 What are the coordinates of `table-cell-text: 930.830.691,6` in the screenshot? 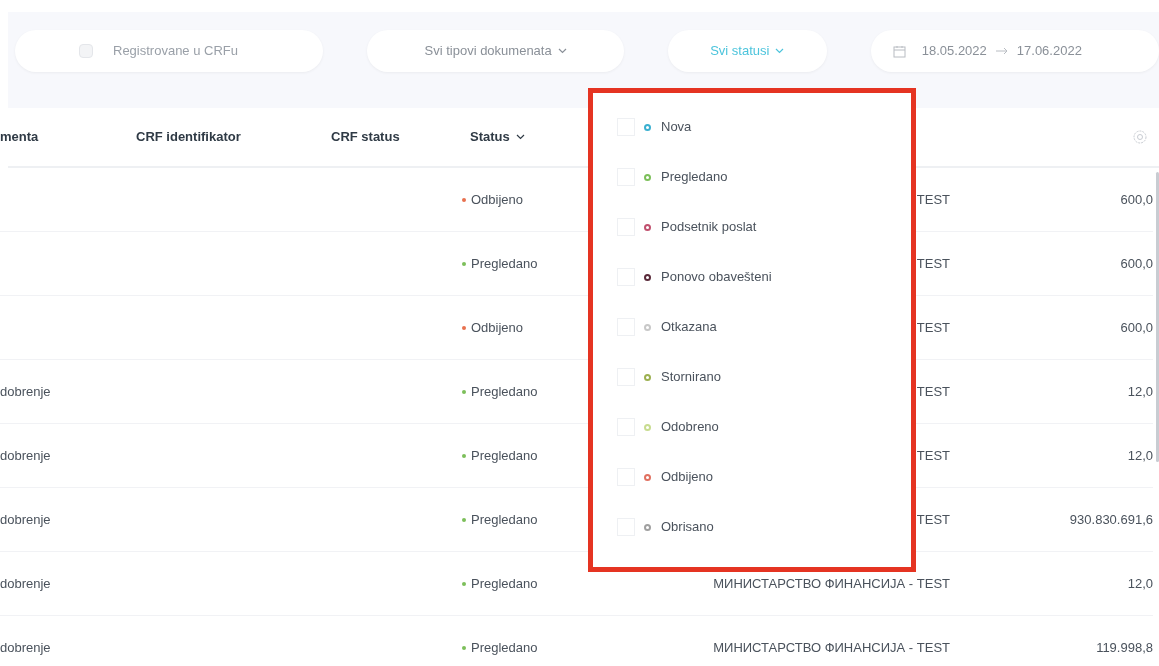 It's located at (1111, 519).